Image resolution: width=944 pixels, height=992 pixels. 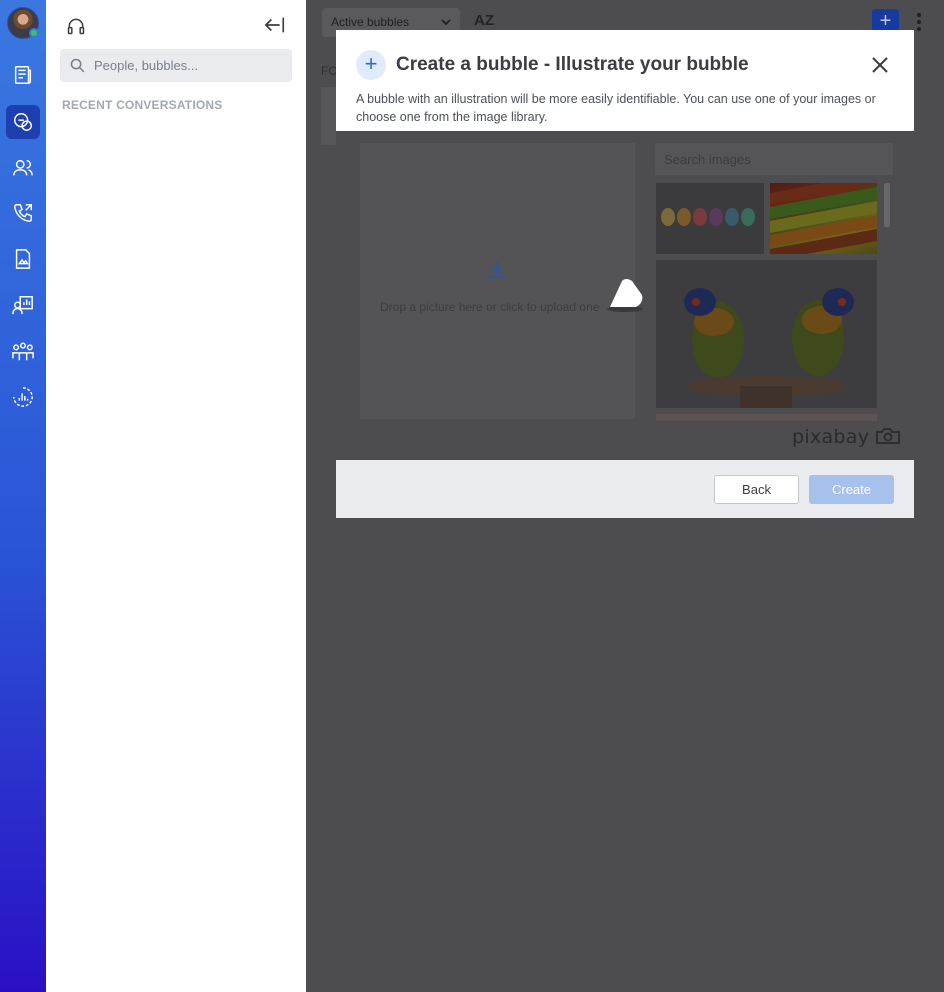 I want to click on library-image-eggs, so click(x=710, y=218).